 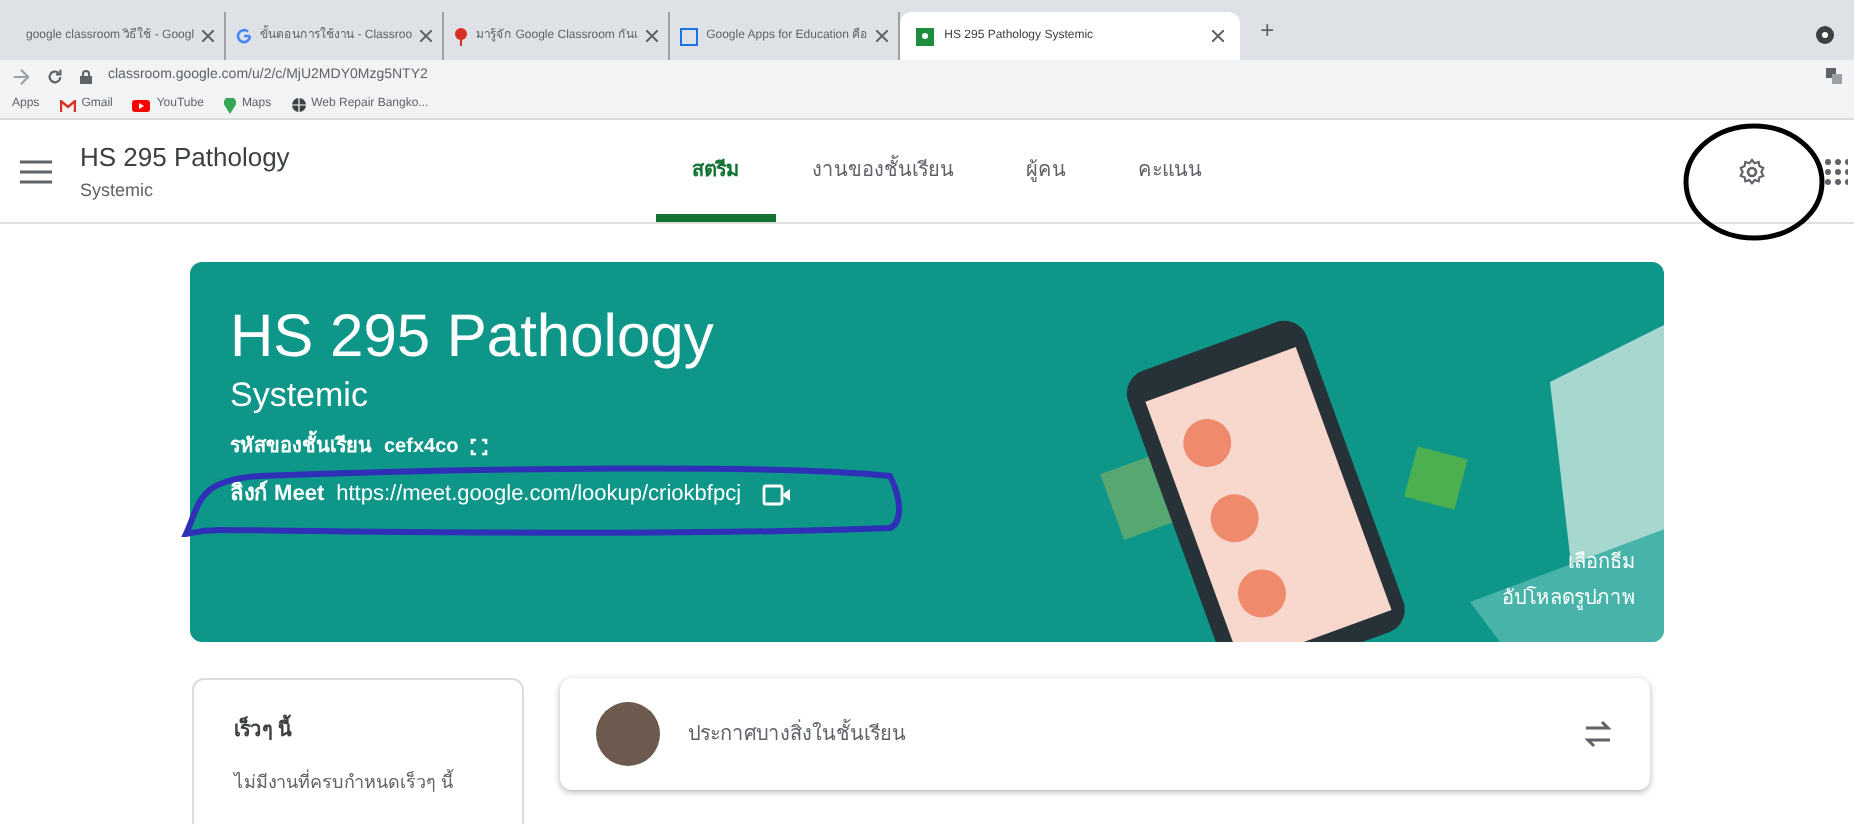 What do you see at coordinates (1752, 171) in the screenshot?
I see `settings-icon` at bounding box center [1752, 171].